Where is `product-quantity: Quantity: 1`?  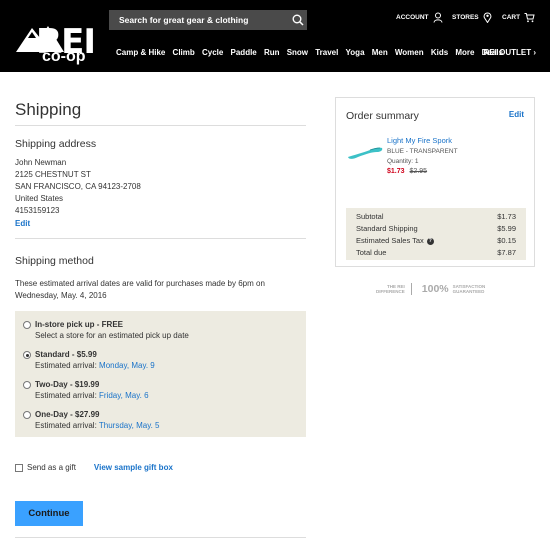
product-quantity: Quantity: 1 is located at coordinates (403, 161).